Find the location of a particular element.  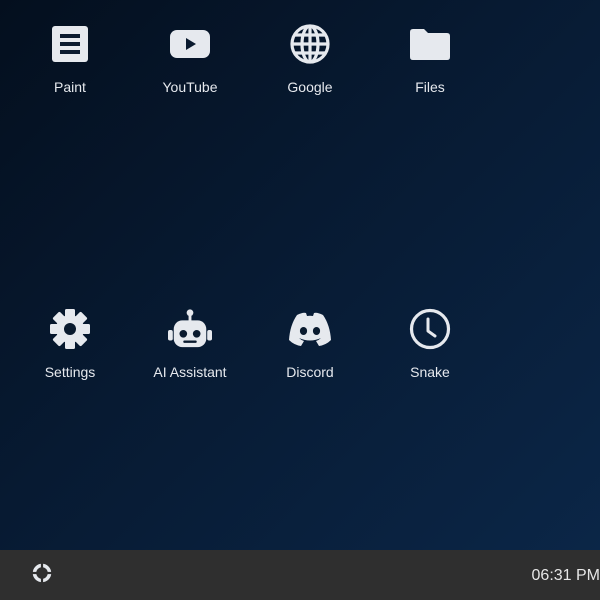

desktop-icon-label: Paint is located at coordinates (70, 87).